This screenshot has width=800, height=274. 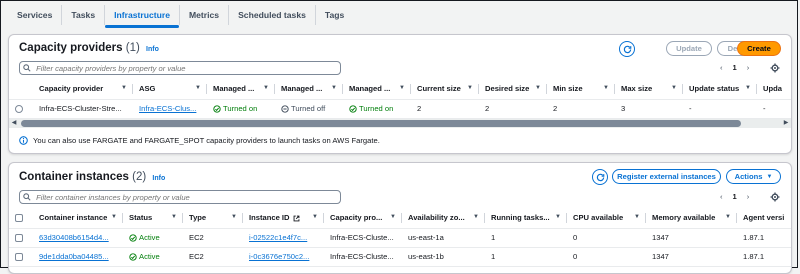 I want to click on desired-size: 2, so click(x=513, y=109).